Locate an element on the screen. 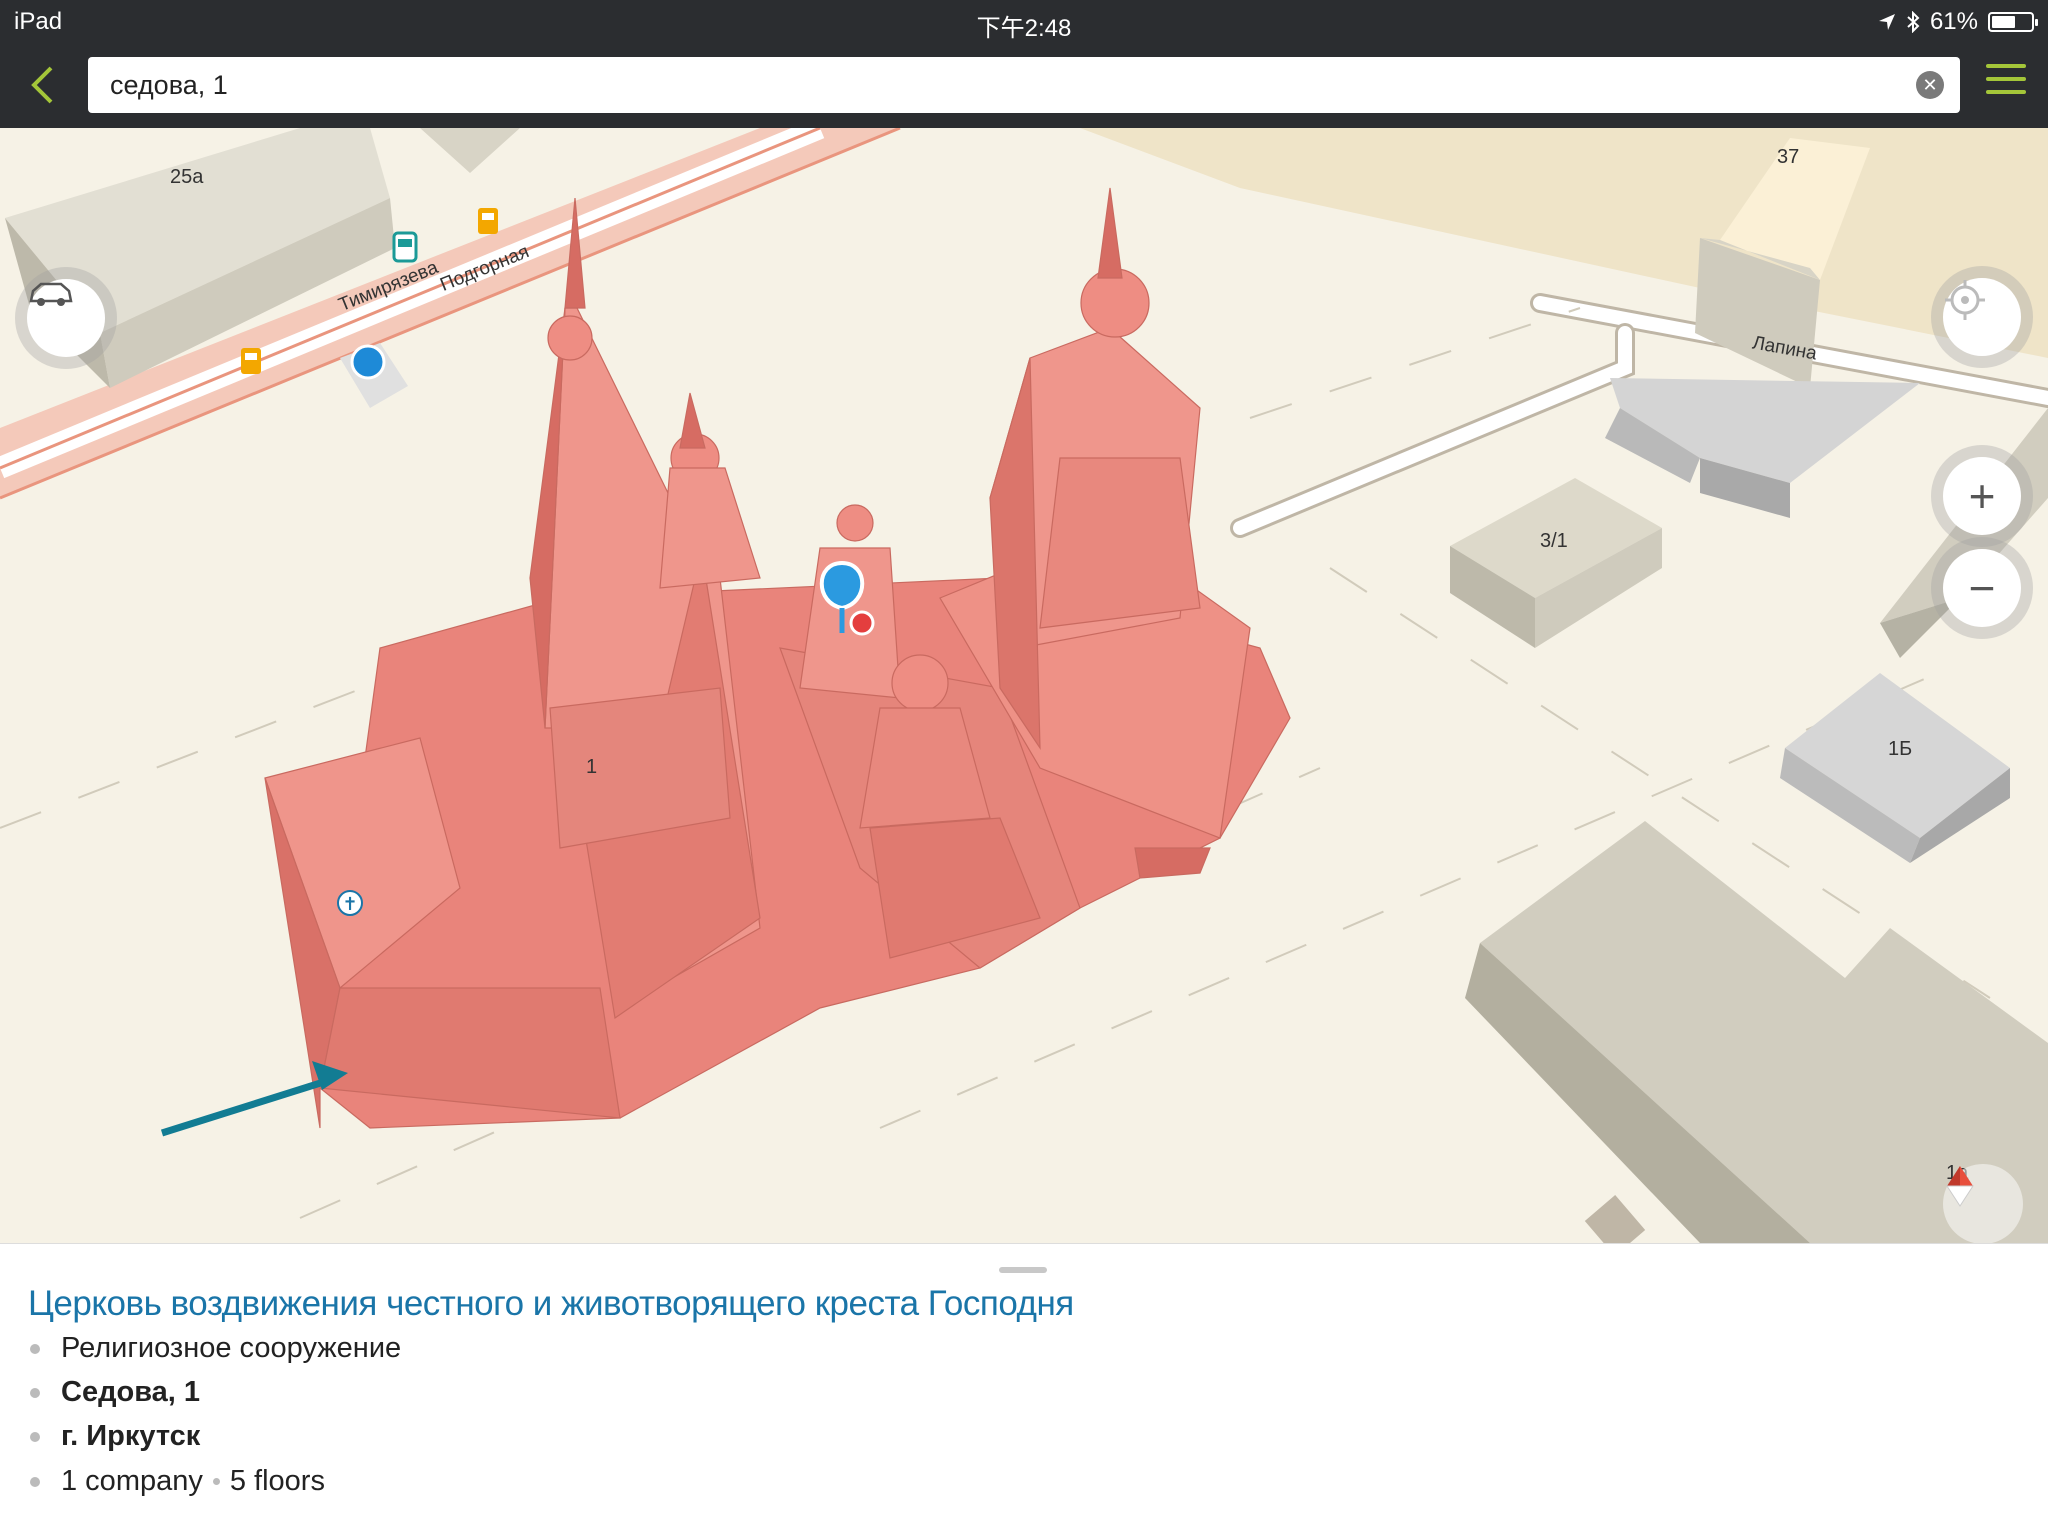 The height and width of the screenshot is (1537, 2048). back-button is located at coordinates (42, 85).